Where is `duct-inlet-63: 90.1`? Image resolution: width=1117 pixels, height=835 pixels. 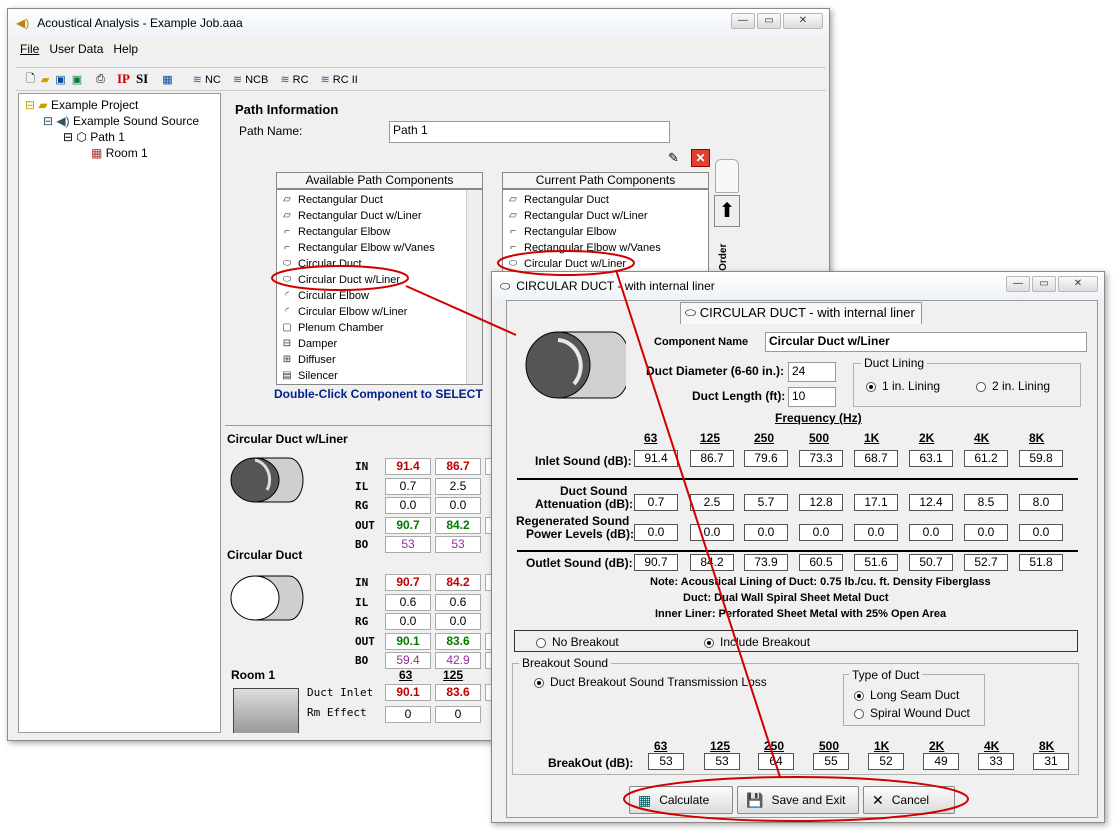 duct-inlet-63: 90.1 is located at coordinates (408, 692).